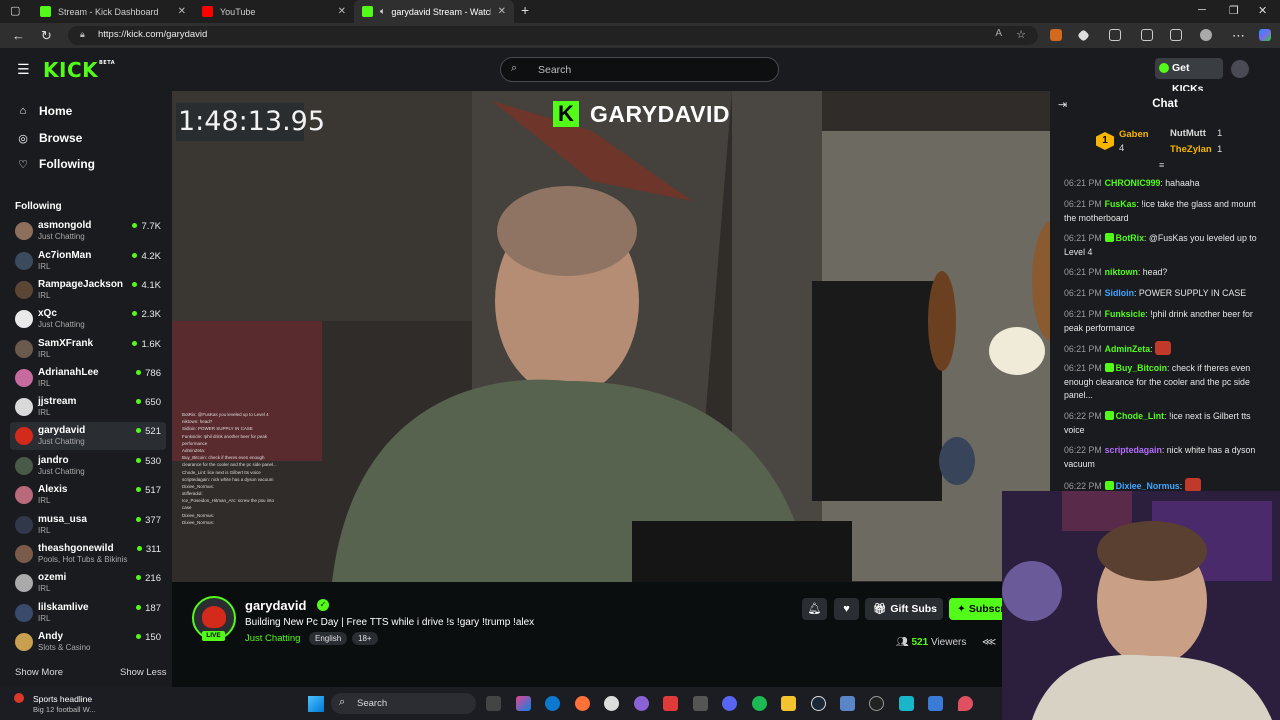 The height and width of the screenshot is (720, 1280). Describe the element at coordinates (88, 466) in the screenshot. I see `following-item: jandro Just Chatting 530` at that location.